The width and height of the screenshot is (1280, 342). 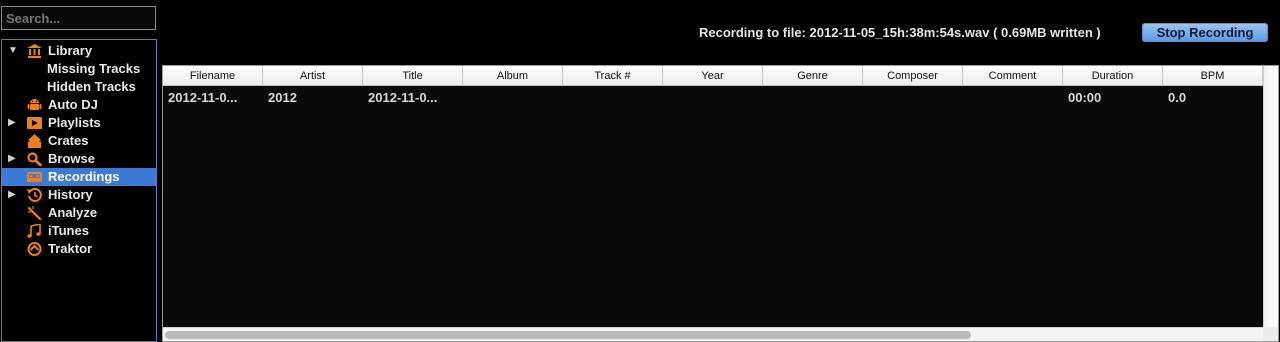 What do you see at coordinates (34, 123) in the screenshot?
I see `playlist-icon` at bounding box center [34, 123].